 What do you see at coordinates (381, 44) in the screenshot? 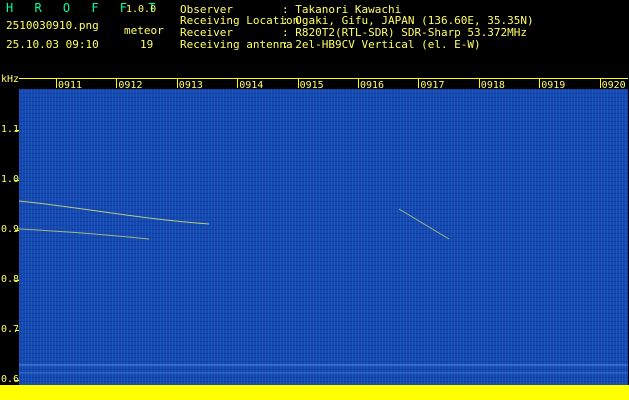
I see `info-value-antenna: : 2el-HB9CV Vertical (el. E-W)` at bounding box center [381, 44].